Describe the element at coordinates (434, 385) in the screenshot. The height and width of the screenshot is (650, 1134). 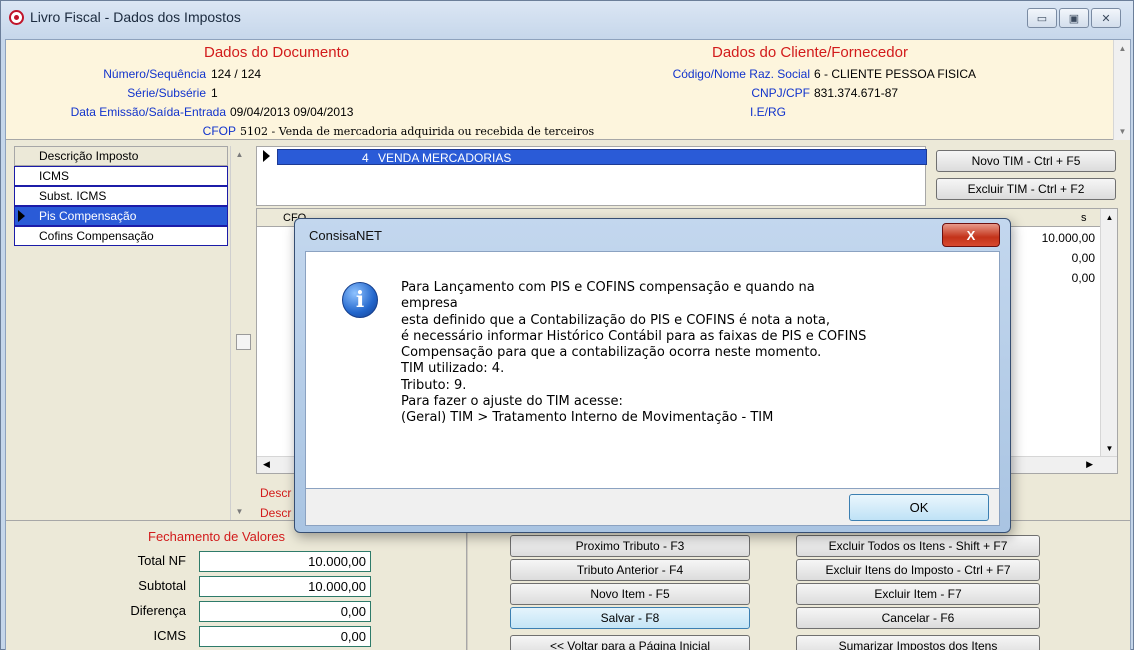
I see `message-line: Tributo: 9.` at that location.